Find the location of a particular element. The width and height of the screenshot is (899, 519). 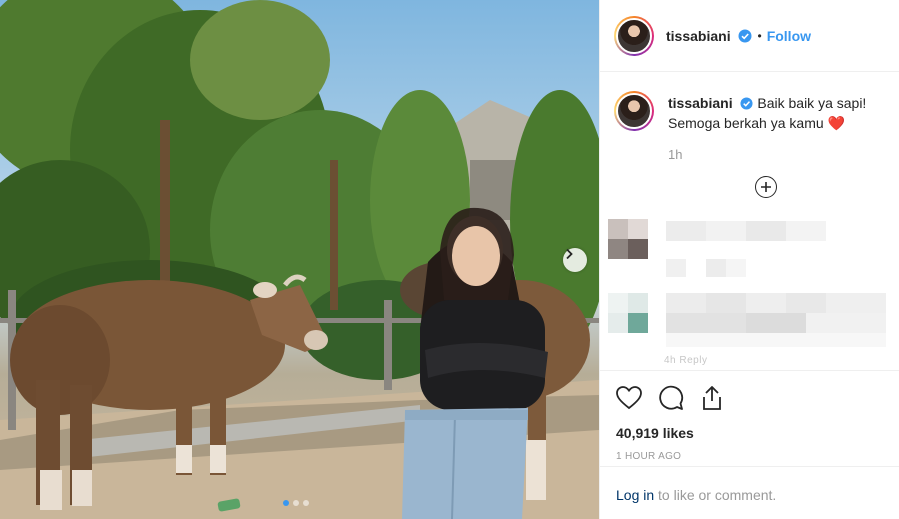

share-button is located at coordinates (712, 398).